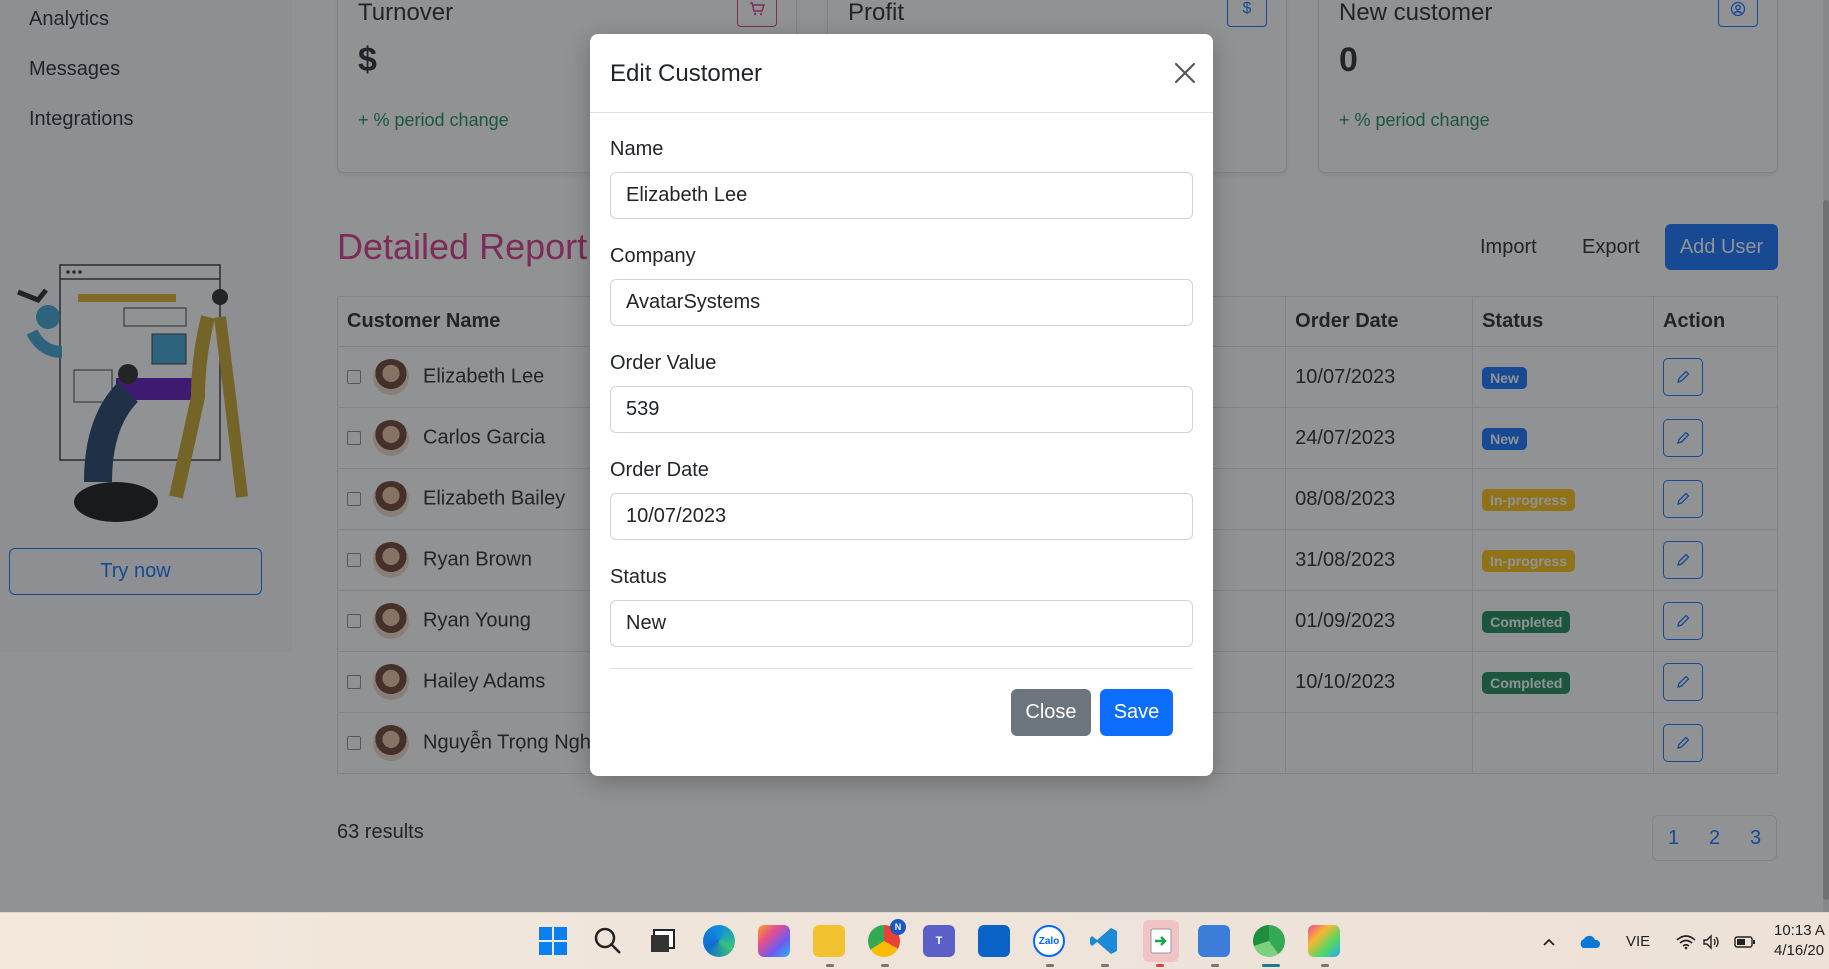 The image size is (1829, 969). Describe the element at coordinates (887, 938) in the screenshot. I see `chrome-icon: N` at that location.